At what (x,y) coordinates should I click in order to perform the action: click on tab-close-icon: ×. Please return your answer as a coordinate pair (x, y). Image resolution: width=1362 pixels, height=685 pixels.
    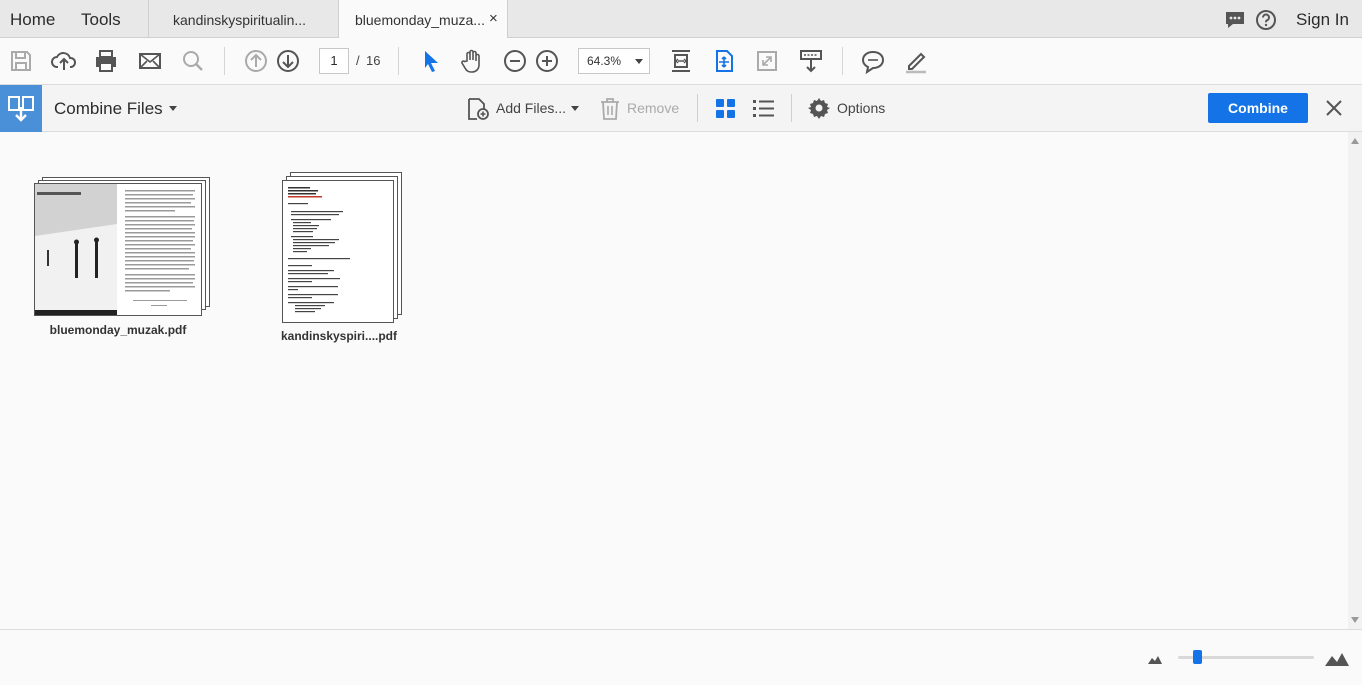
    Looking at the image, I should click on (493, 18).